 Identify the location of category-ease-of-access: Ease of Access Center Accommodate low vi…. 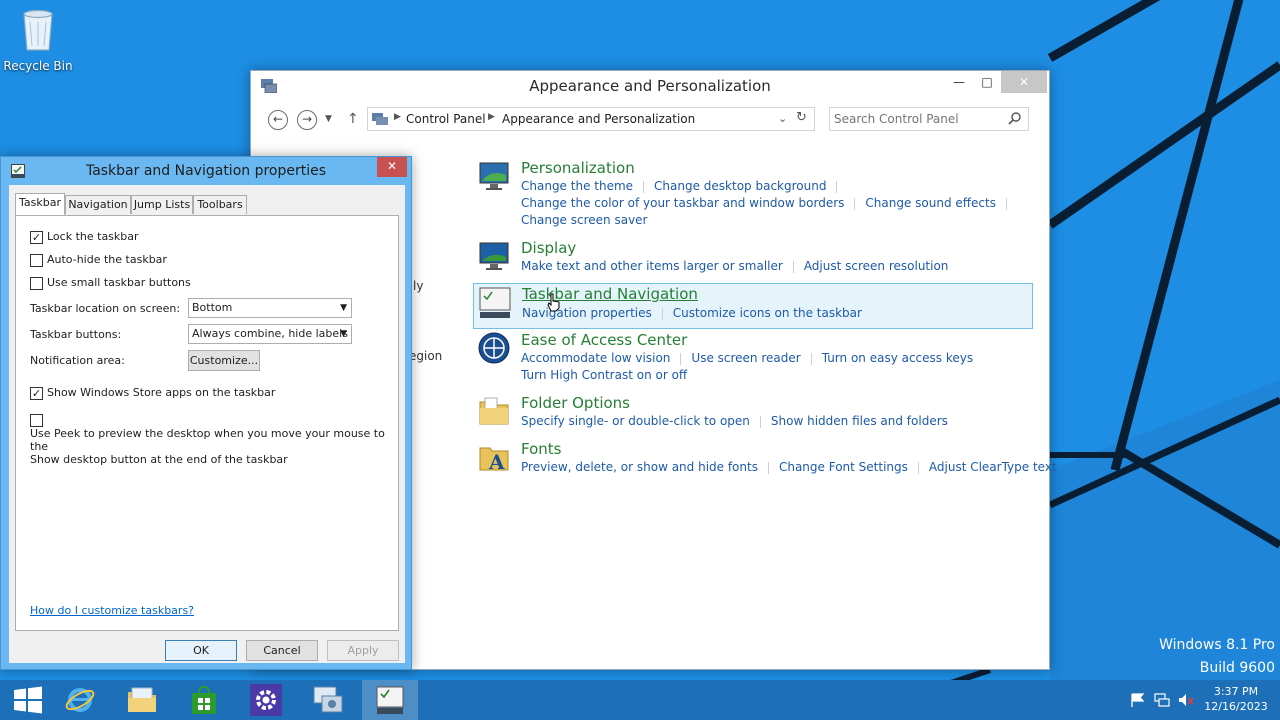
(753, 359).